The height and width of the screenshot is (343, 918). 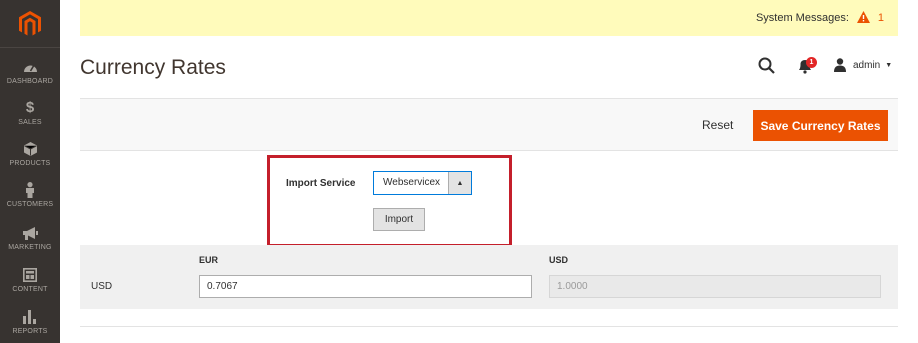 I want to click on rate-usd-eur-input, so click(x=365, y=286).